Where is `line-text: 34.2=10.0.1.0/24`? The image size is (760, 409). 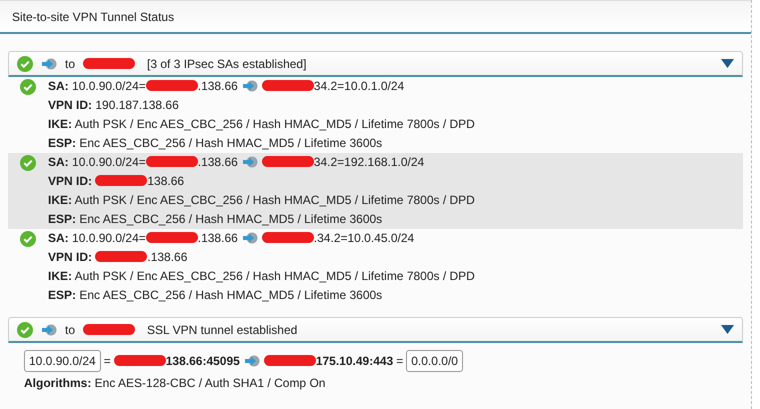
line-text: 34.2=10.0.1.0/24 is located at coordinates (359, 86).